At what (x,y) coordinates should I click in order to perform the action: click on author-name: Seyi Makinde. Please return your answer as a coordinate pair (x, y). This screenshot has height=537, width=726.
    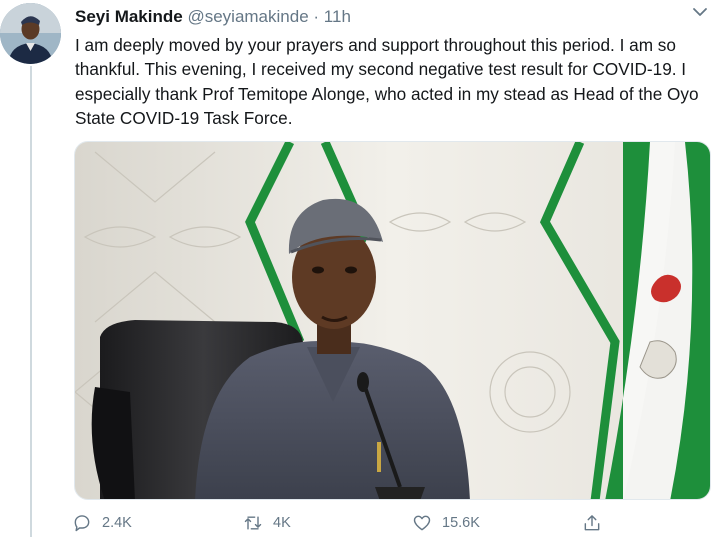
    Looking at the image, I should click on (129, 16).